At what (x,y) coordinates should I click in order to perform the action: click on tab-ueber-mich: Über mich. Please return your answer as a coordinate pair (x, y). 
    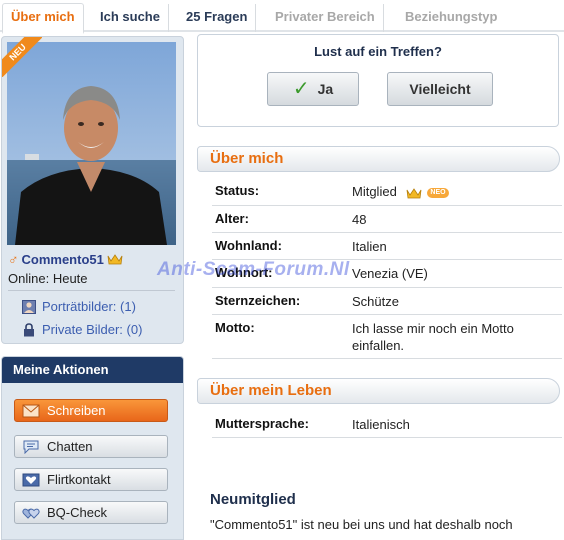
    Looking at the image, I should click on (43, 18).